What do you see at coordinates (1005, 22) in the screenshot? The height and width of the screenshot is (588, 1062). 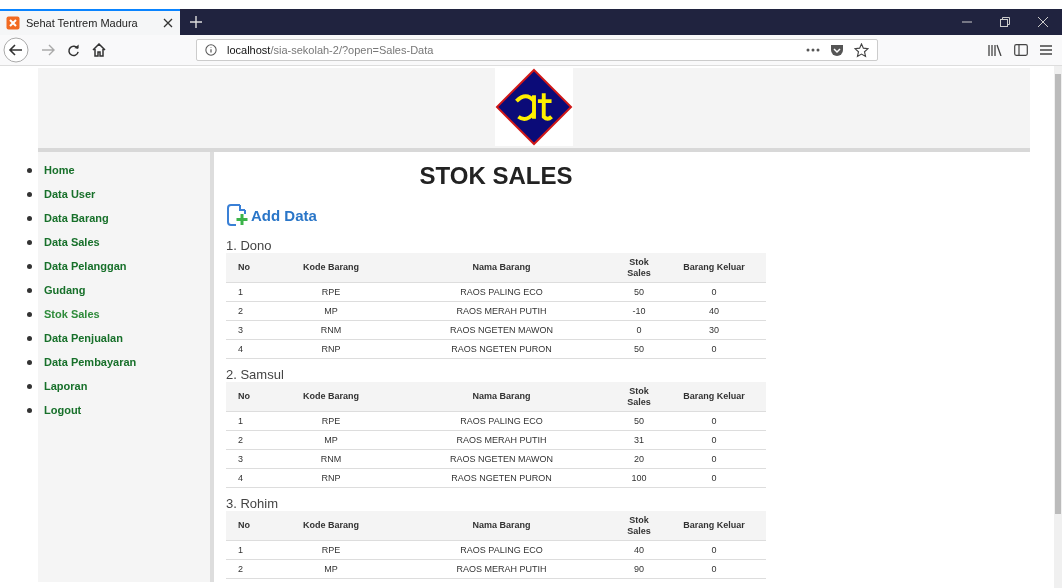 I see `restore-icon` at bounding box center [1005, 22].